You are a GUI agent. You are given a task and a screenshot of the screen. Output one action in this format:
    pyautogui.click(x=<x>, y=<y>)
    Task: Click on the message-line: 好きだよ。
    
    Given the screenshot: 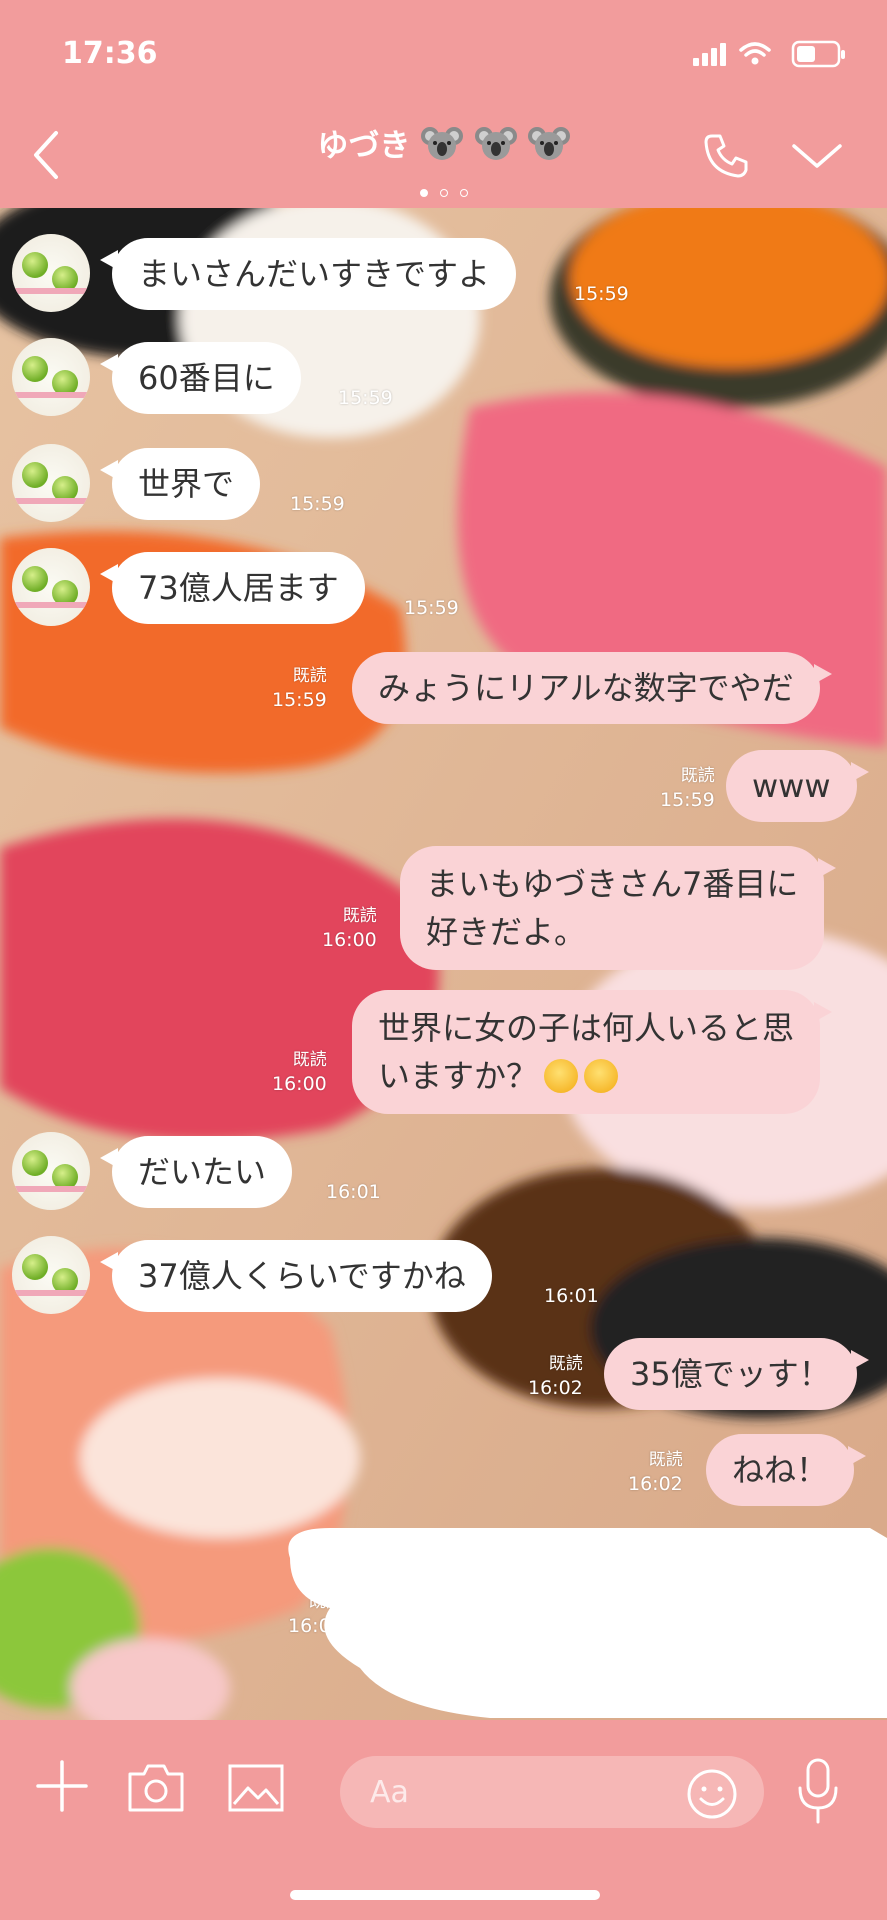 What is the action you would take?
    pyautogui.click(x=506, y=932)
    